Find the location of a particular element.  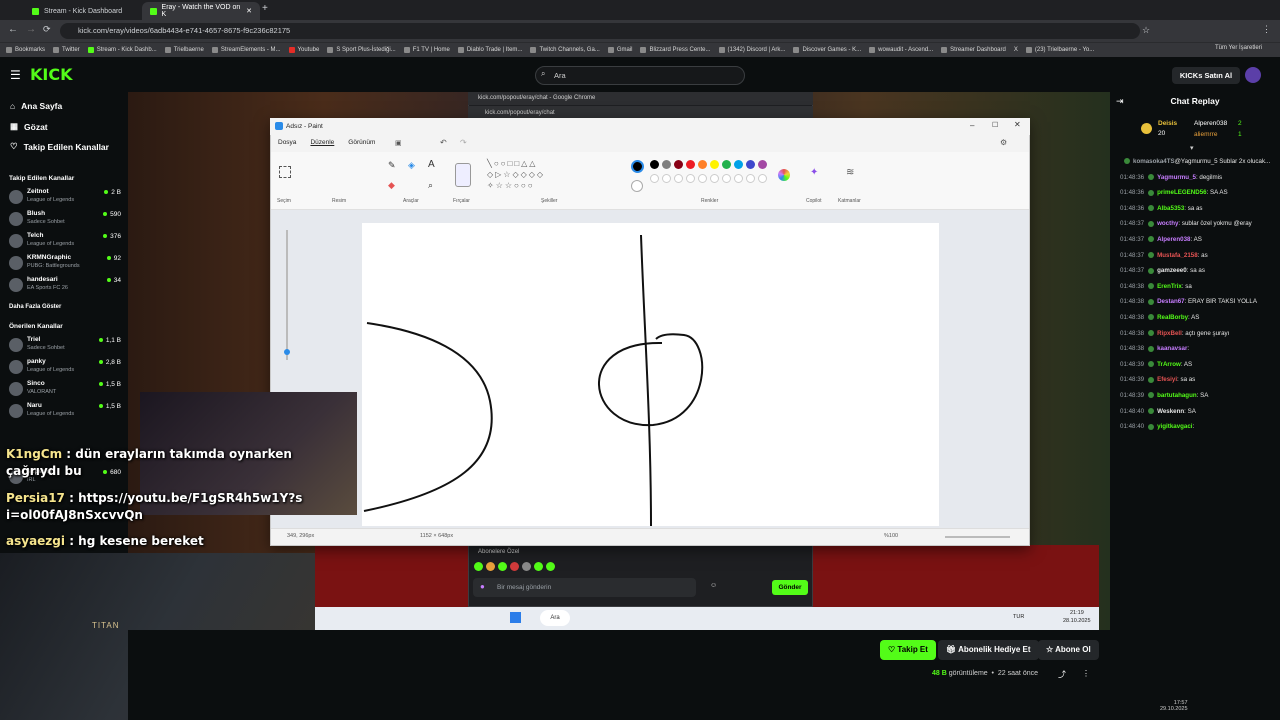

sidebar-channel: Sinco VALORANT 1,5 B is located at coordinates (65, 390).